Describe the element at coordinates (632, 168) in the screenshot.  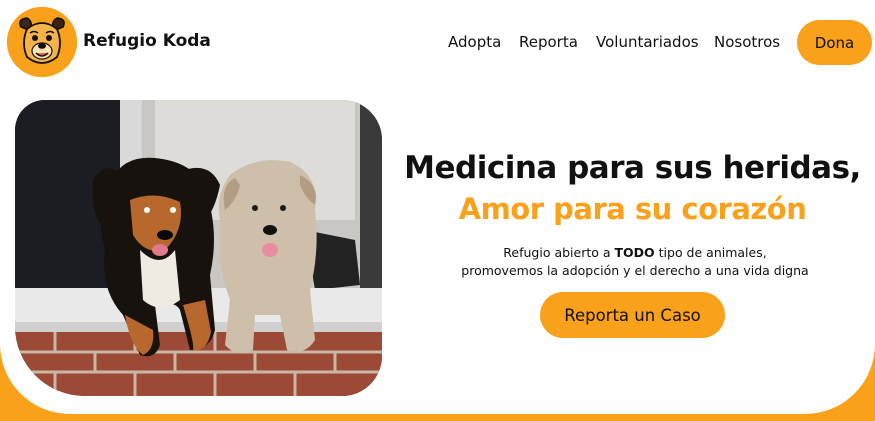
I see `hero-headline: Medicina para sus heridas,` at that location.